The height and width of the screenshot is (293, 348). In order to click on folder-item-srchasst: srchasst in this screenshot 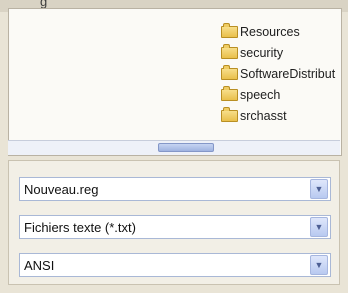, I will do `click(278, 115)`.